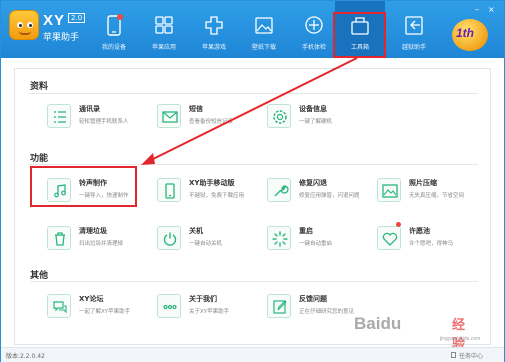 This screenshot has height=362, width=505. Describe the element at coordinates (389, 190) in the screenshot. I see `photo-icon` at that location.